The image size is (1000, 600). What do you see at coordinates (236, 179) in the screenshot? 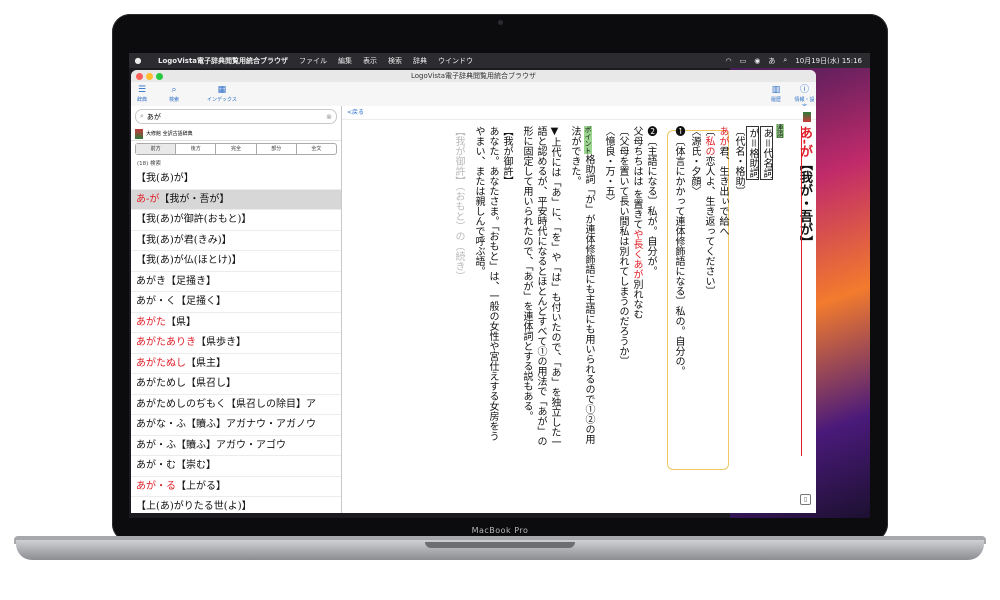
I see `result-item: 【我(あ)が】` at bounding box center [236, 179].